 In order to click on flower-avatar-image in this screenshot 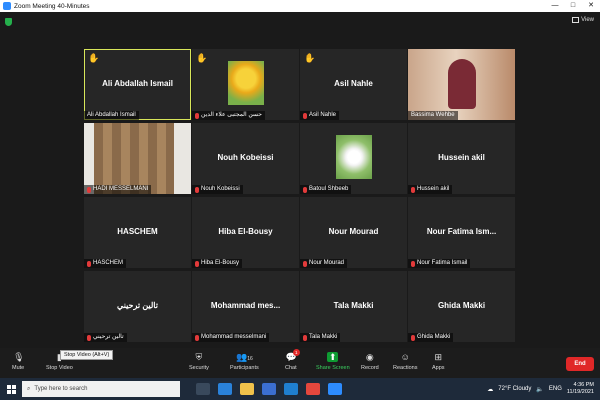, I will do `click(354, 157)`.